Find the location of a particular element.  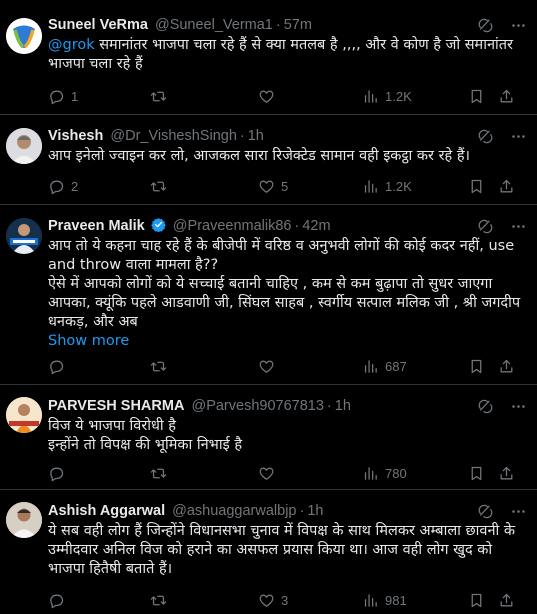

like-button: 3 is located at coordinates (273, 600).